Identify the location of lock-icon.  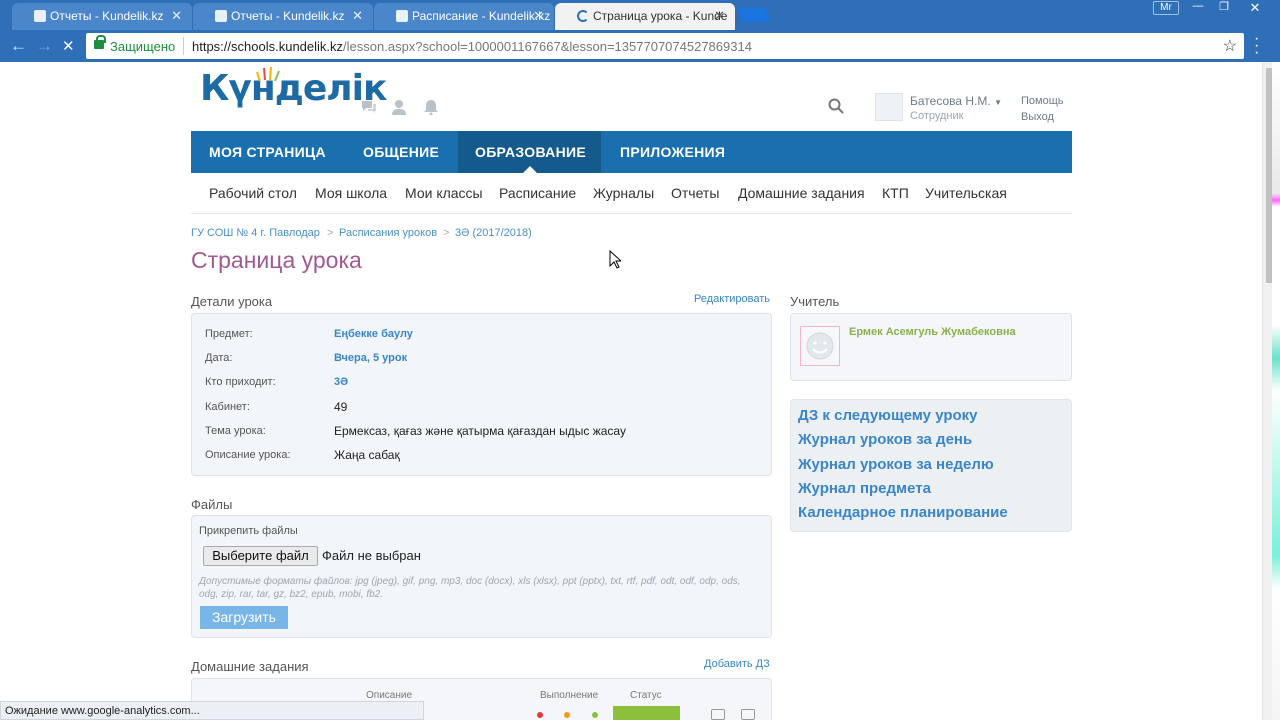
(100, 42).